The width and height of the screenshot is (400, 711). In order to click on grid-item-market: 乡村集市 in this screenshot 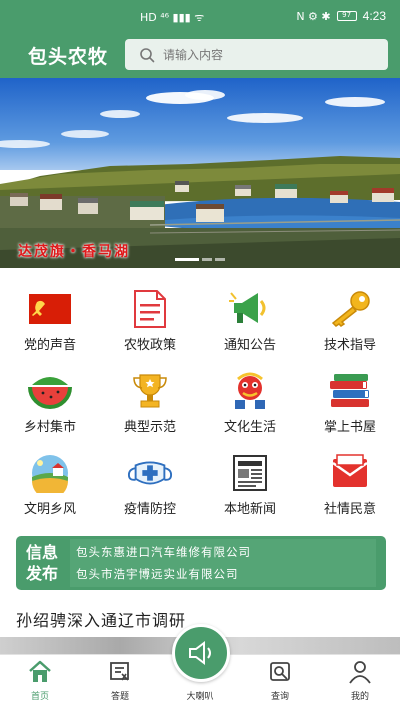, I will do `click(50, 408)`.